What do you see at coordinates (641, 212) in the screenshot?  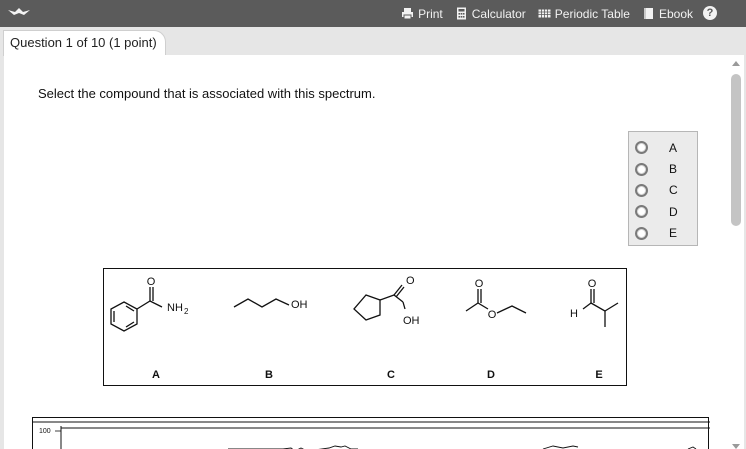 I see `radio-d` at bounding box center [641, 212].